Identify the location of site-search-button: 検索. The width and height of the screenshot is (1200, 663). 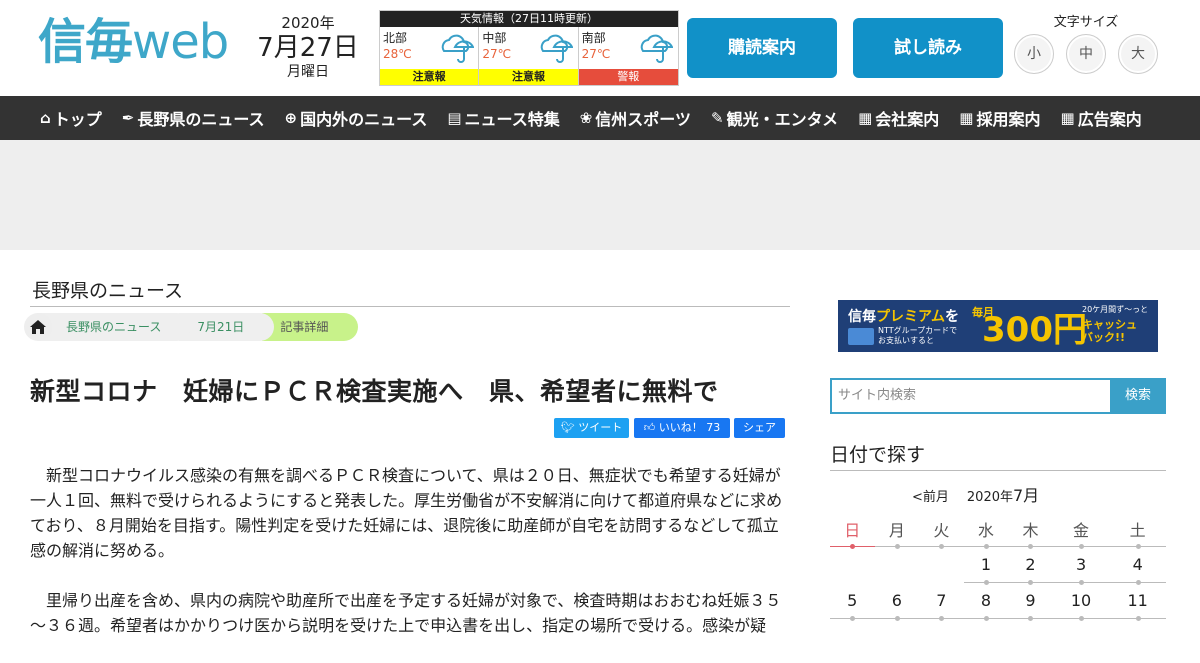
(1138, 396).